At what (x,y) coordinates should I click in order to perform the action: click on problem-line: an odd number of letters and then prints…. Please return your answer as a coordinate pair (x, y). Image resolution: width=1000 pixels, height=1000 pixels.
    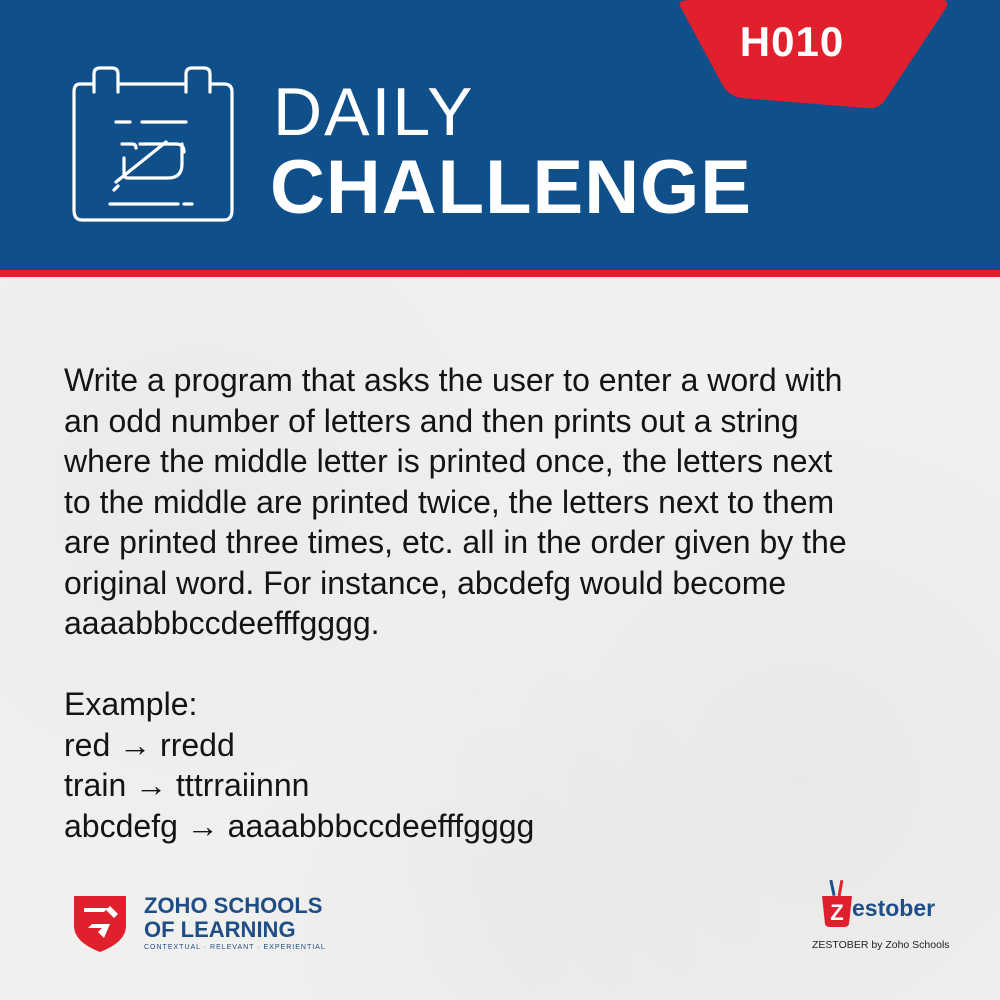
    Looking at the image, I should click on (431, 420).